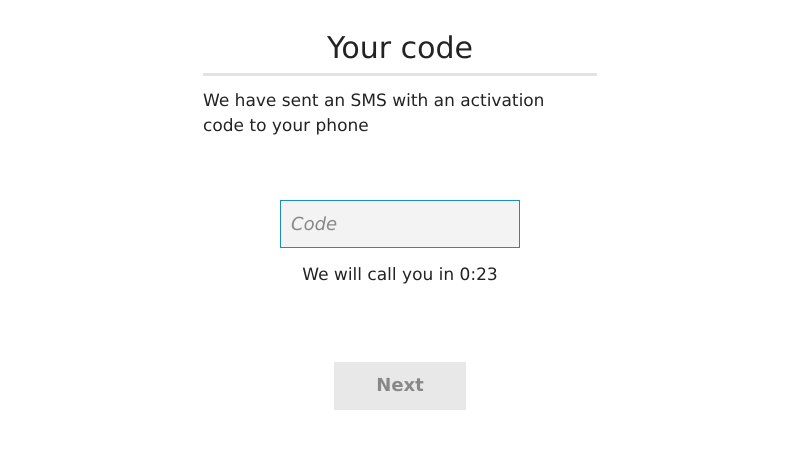 The image size is (800, 457). Describe the element at coordinates (400, 224) in the screenshot. I see `code-field: Code` at that location.